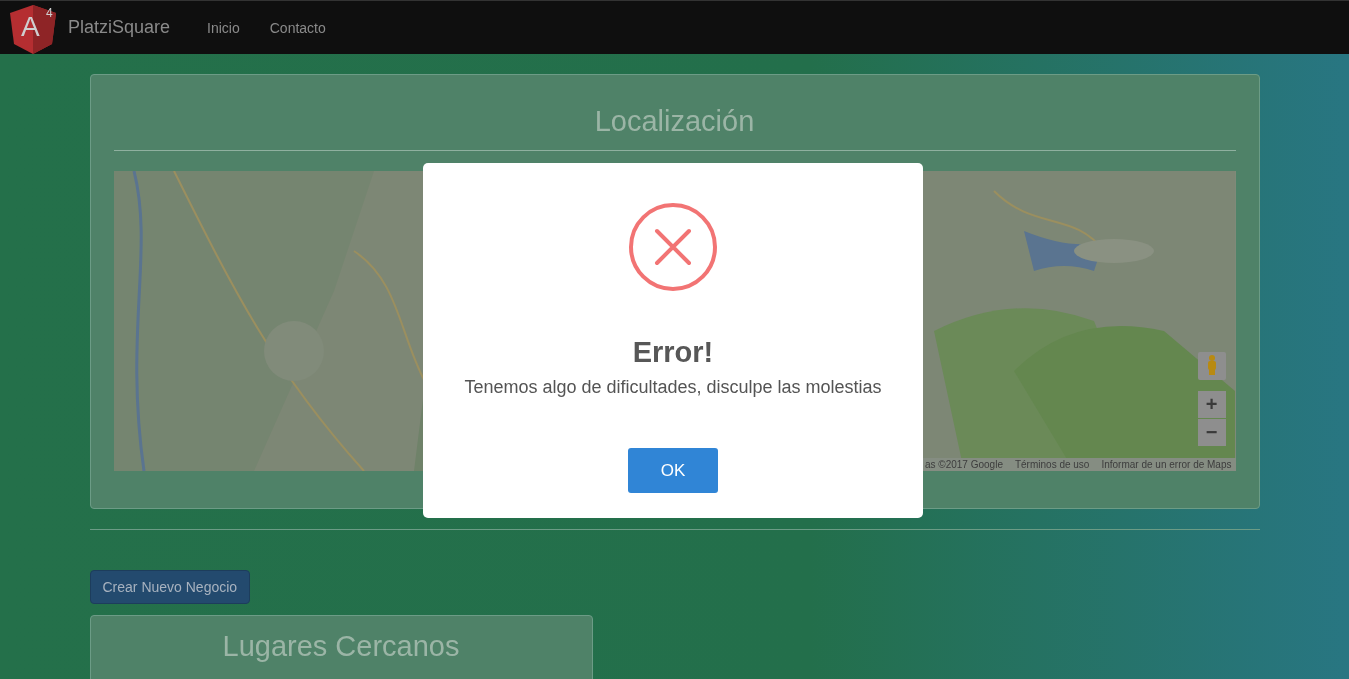 The height and width of the screenshot is (679, 1349). What do you see at coordinates (673, 352) in the screenshot?
I see `dialog-title: Error!` at bounding box center [673, 352].